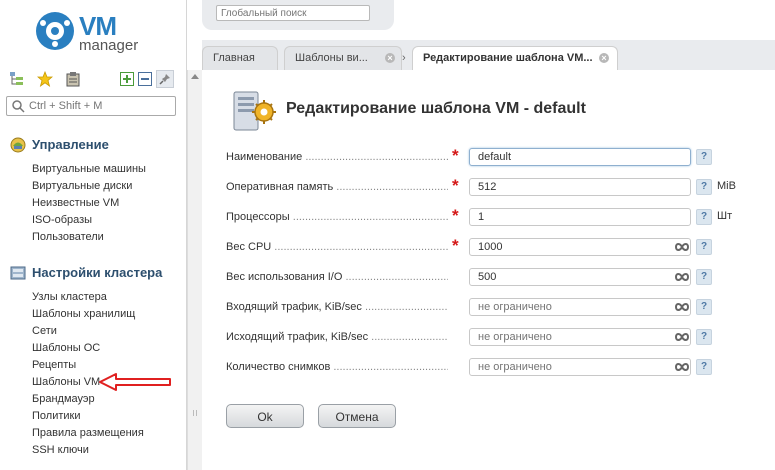  I want to click on sidebar-search-input, so click(99, 106).